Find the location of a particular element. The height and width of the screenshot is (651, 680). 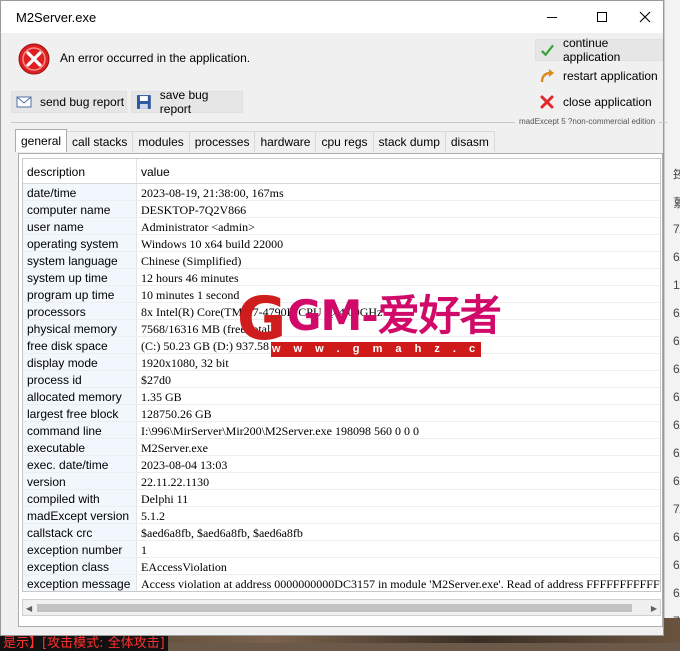

row-value: 1.35 GB is located at coordinates (161, 397).